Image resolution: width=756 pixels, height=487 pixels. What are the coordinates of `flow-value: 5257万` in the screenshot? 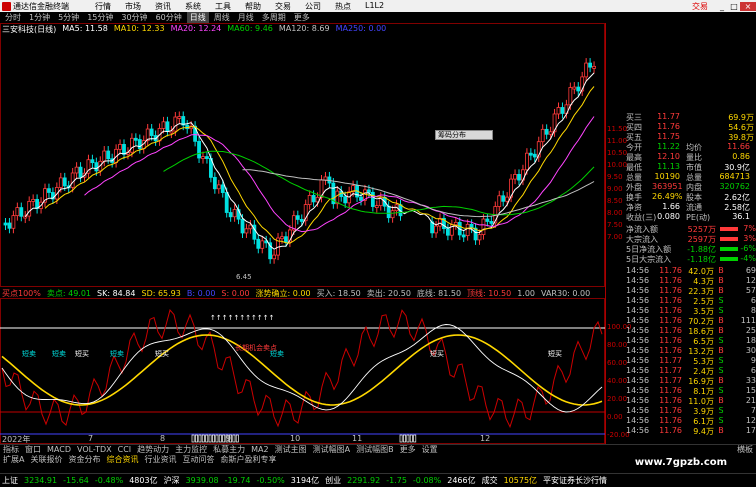 It's located at (701, 229).